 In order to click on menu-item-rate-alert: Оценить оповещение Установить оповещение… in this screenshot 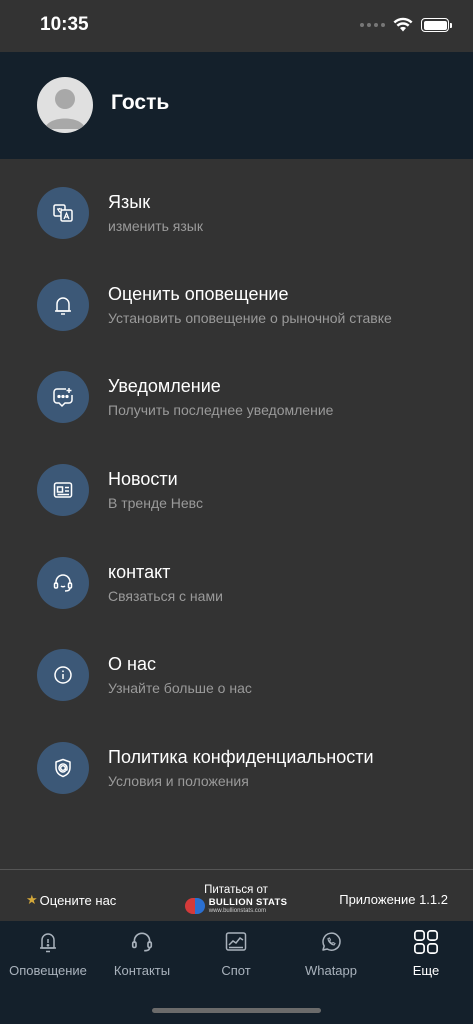, I will do `click(236, 298)`.